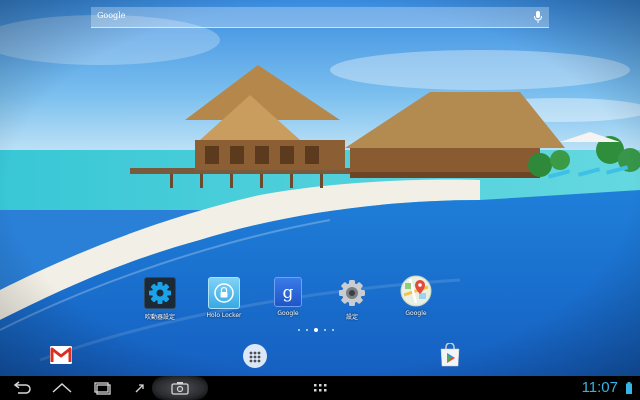 This screenshot has height=400, width=640. What do you see at coordinates (538, 17) in the screenshot?
I see `mic-icon` at bounding box center [538, 17].